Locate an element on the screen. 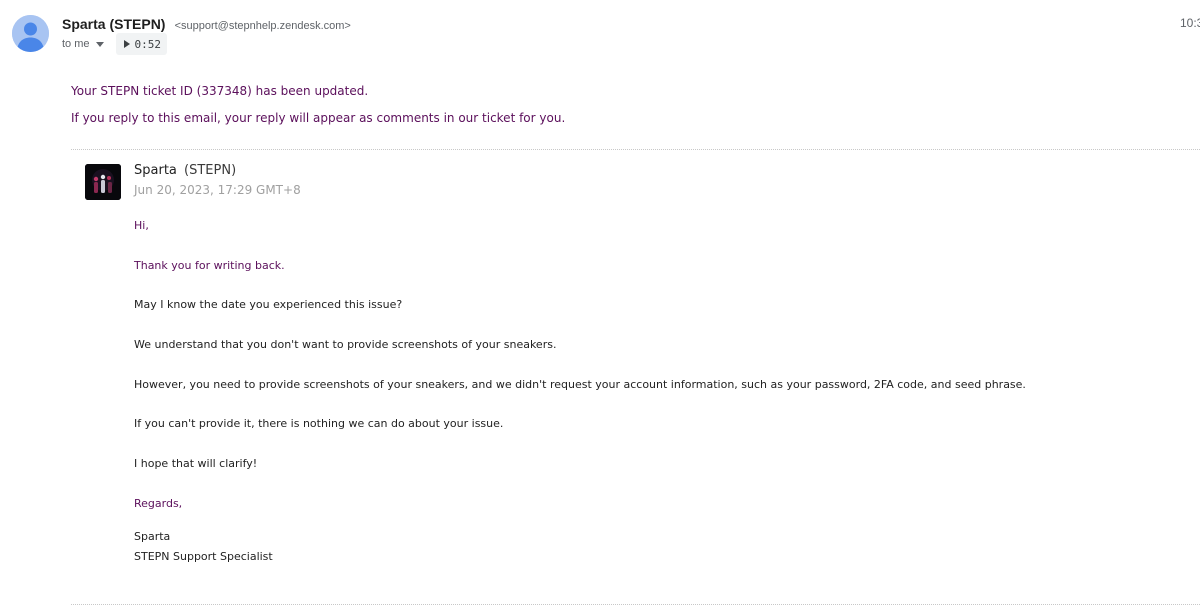  sender-name: Sparta (STEPN) is located at coordinates (113, 24).